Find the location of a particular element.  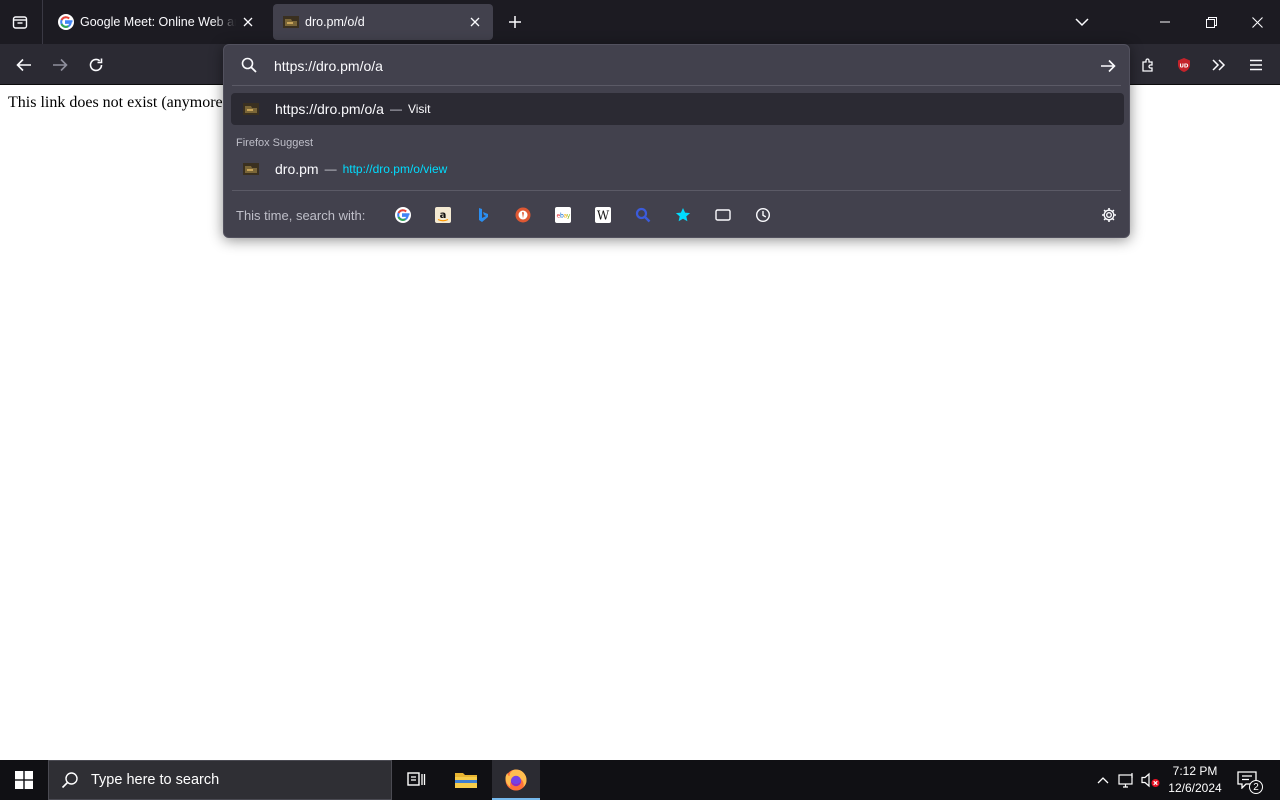

plus-icon is located at coordinates (515, 22).